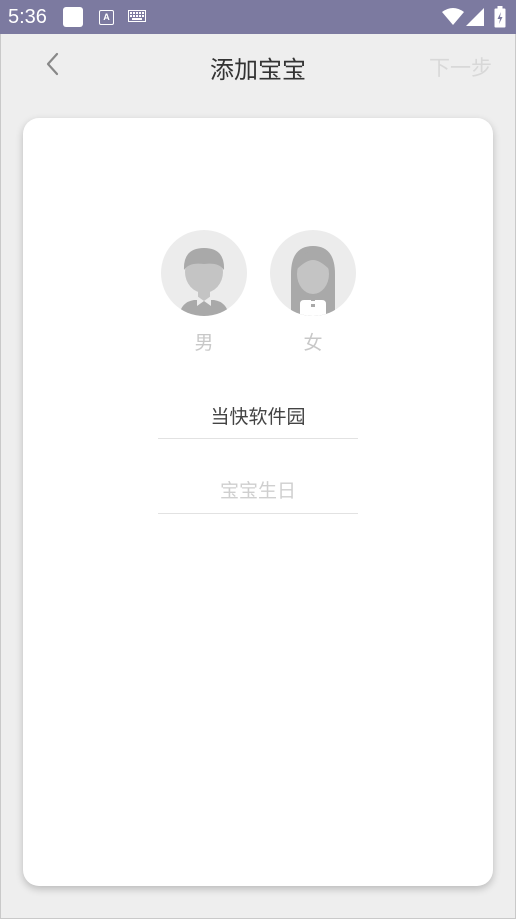 The height and width of the screenshot is (919, 516). Describe the element at coordinates (258, 418) in the screenshot. I see `baby-name-input: 当快软件园` at that location.